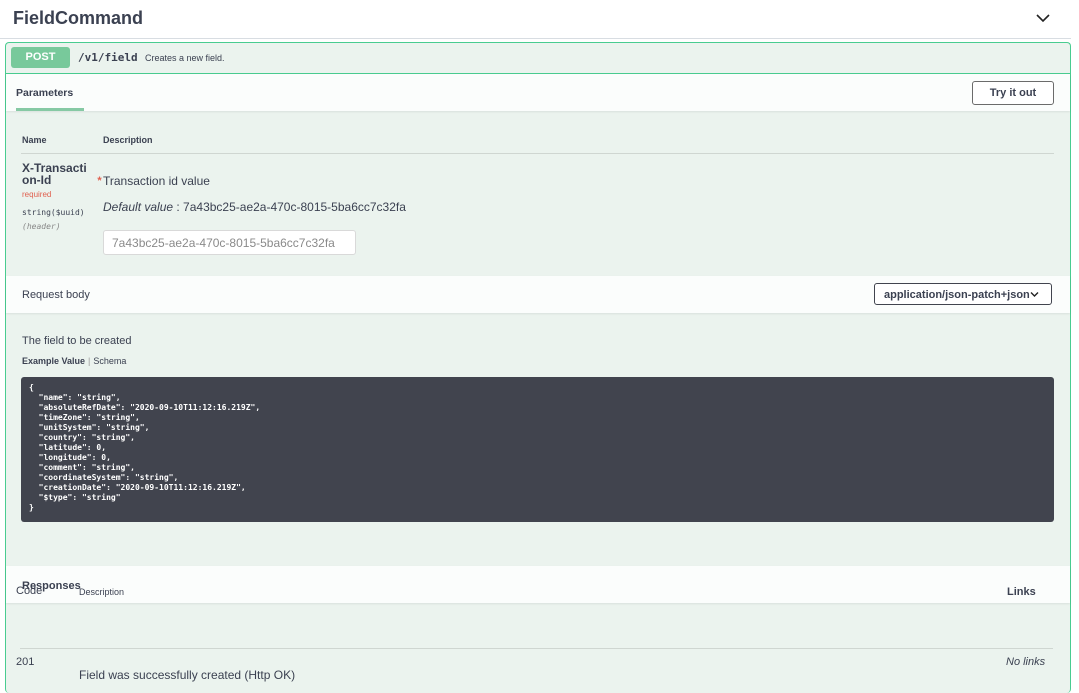 Image resolution: width=1079 pixels, height=693 pixels. Describe the element at coordinates (109, 361) in the screenshot. I see `tab-schema: Schema` at that location.